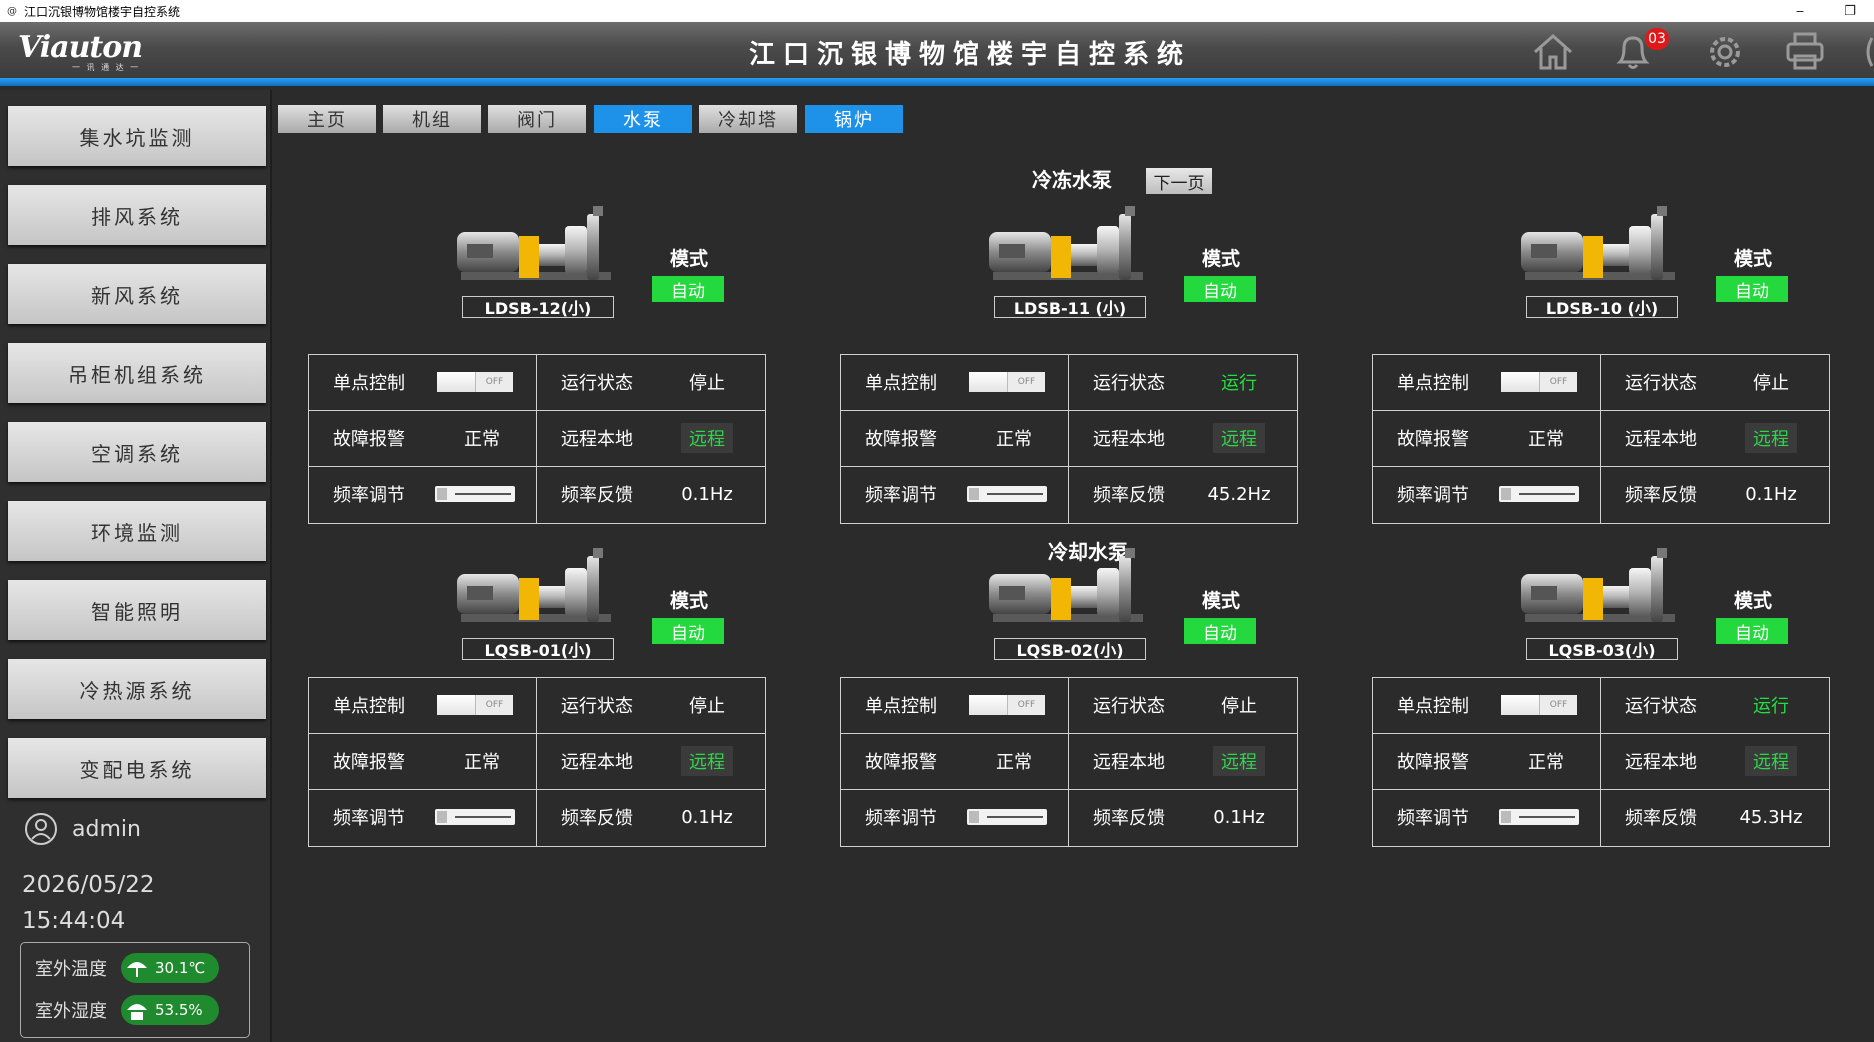  I want to click on sidebar-item-ceiling-unit: 吊柜机组系统, so click(137, 373).